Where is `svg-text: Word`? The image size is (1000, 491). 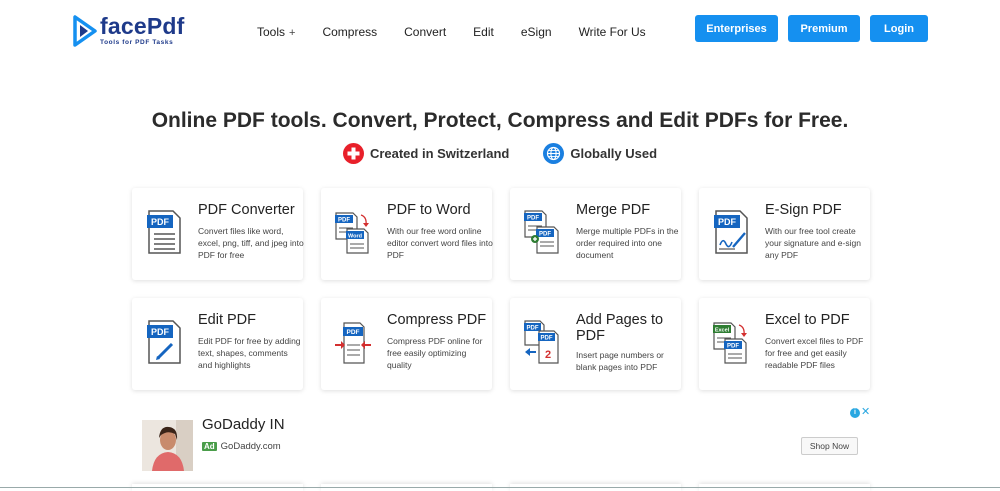
svg-text: Word is located at coordinates (355, 236).